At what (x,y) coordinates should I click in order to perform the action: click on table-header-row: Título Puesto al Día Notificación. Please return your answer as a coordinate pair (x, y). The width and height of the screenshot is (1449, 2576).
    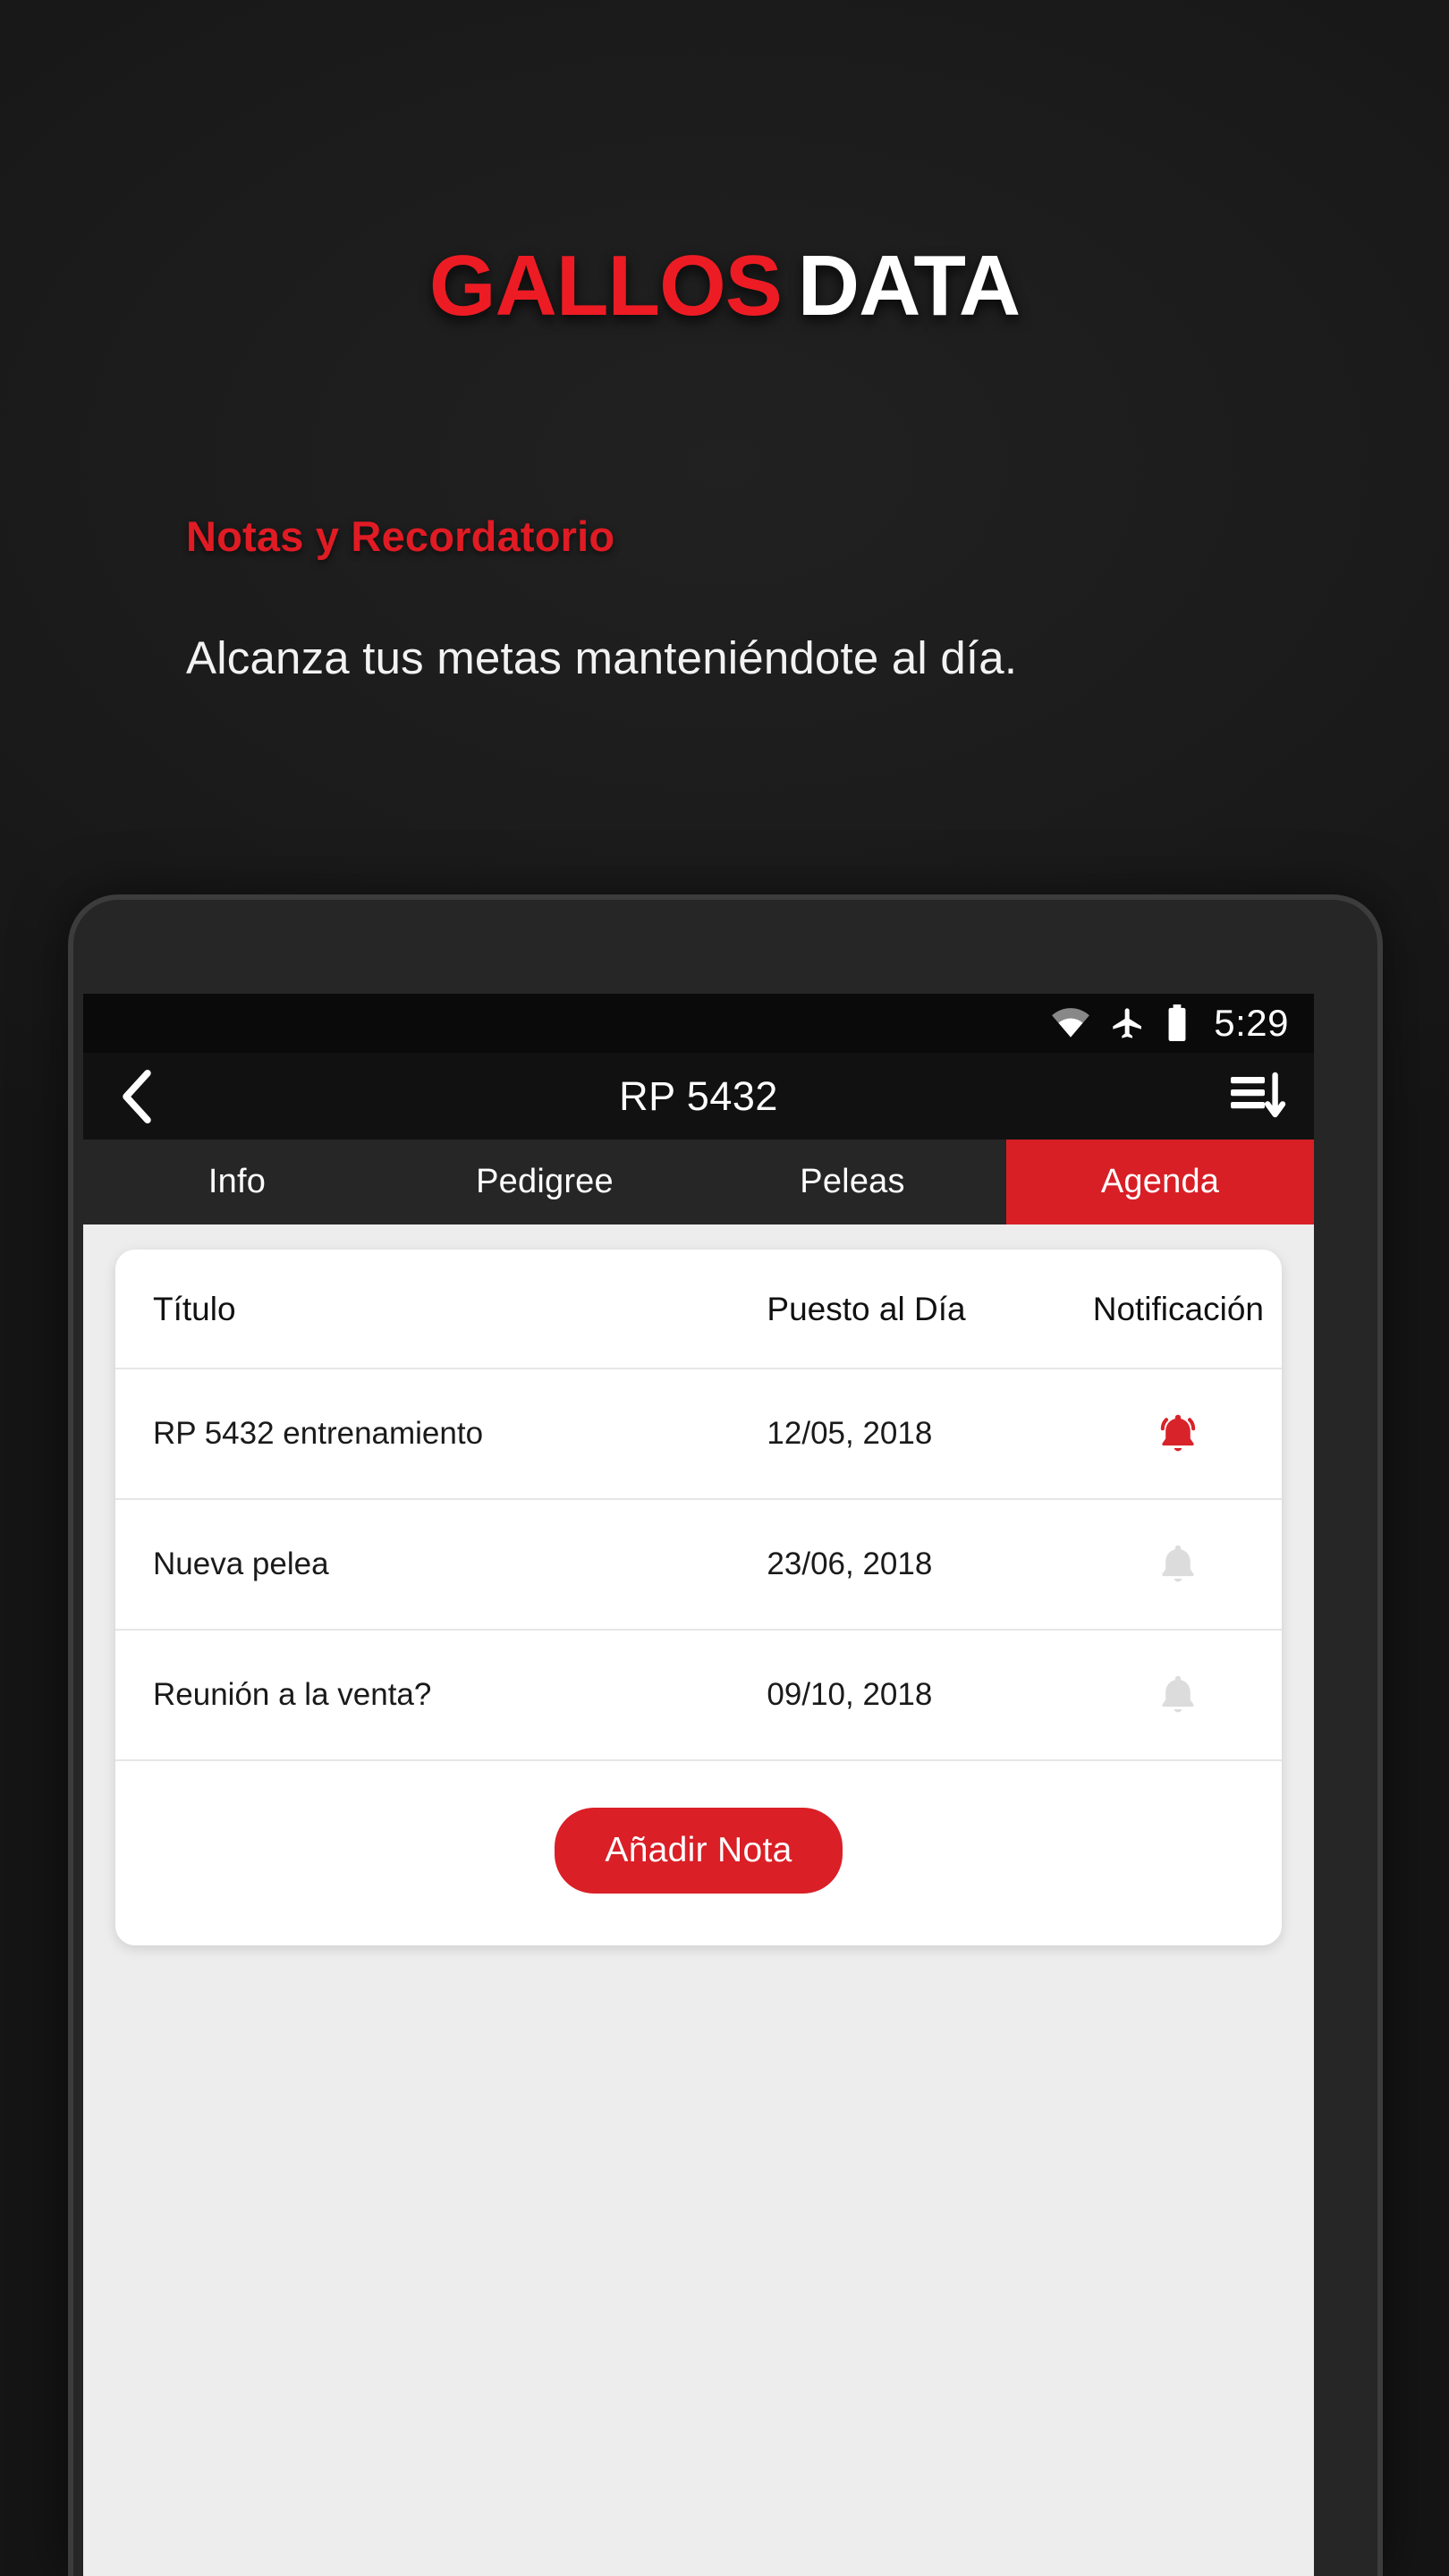
    Looking at the image, I should click on (698, 1309).